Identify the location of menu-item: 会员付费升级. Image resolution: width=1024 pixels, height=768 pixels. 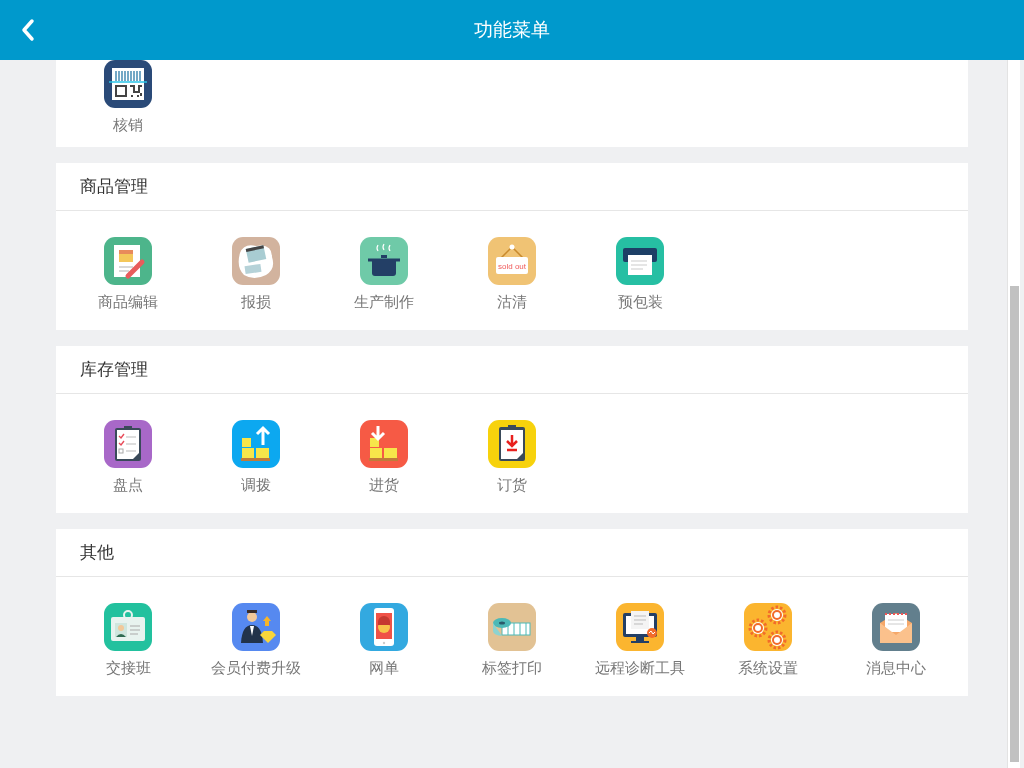
(256, 640).